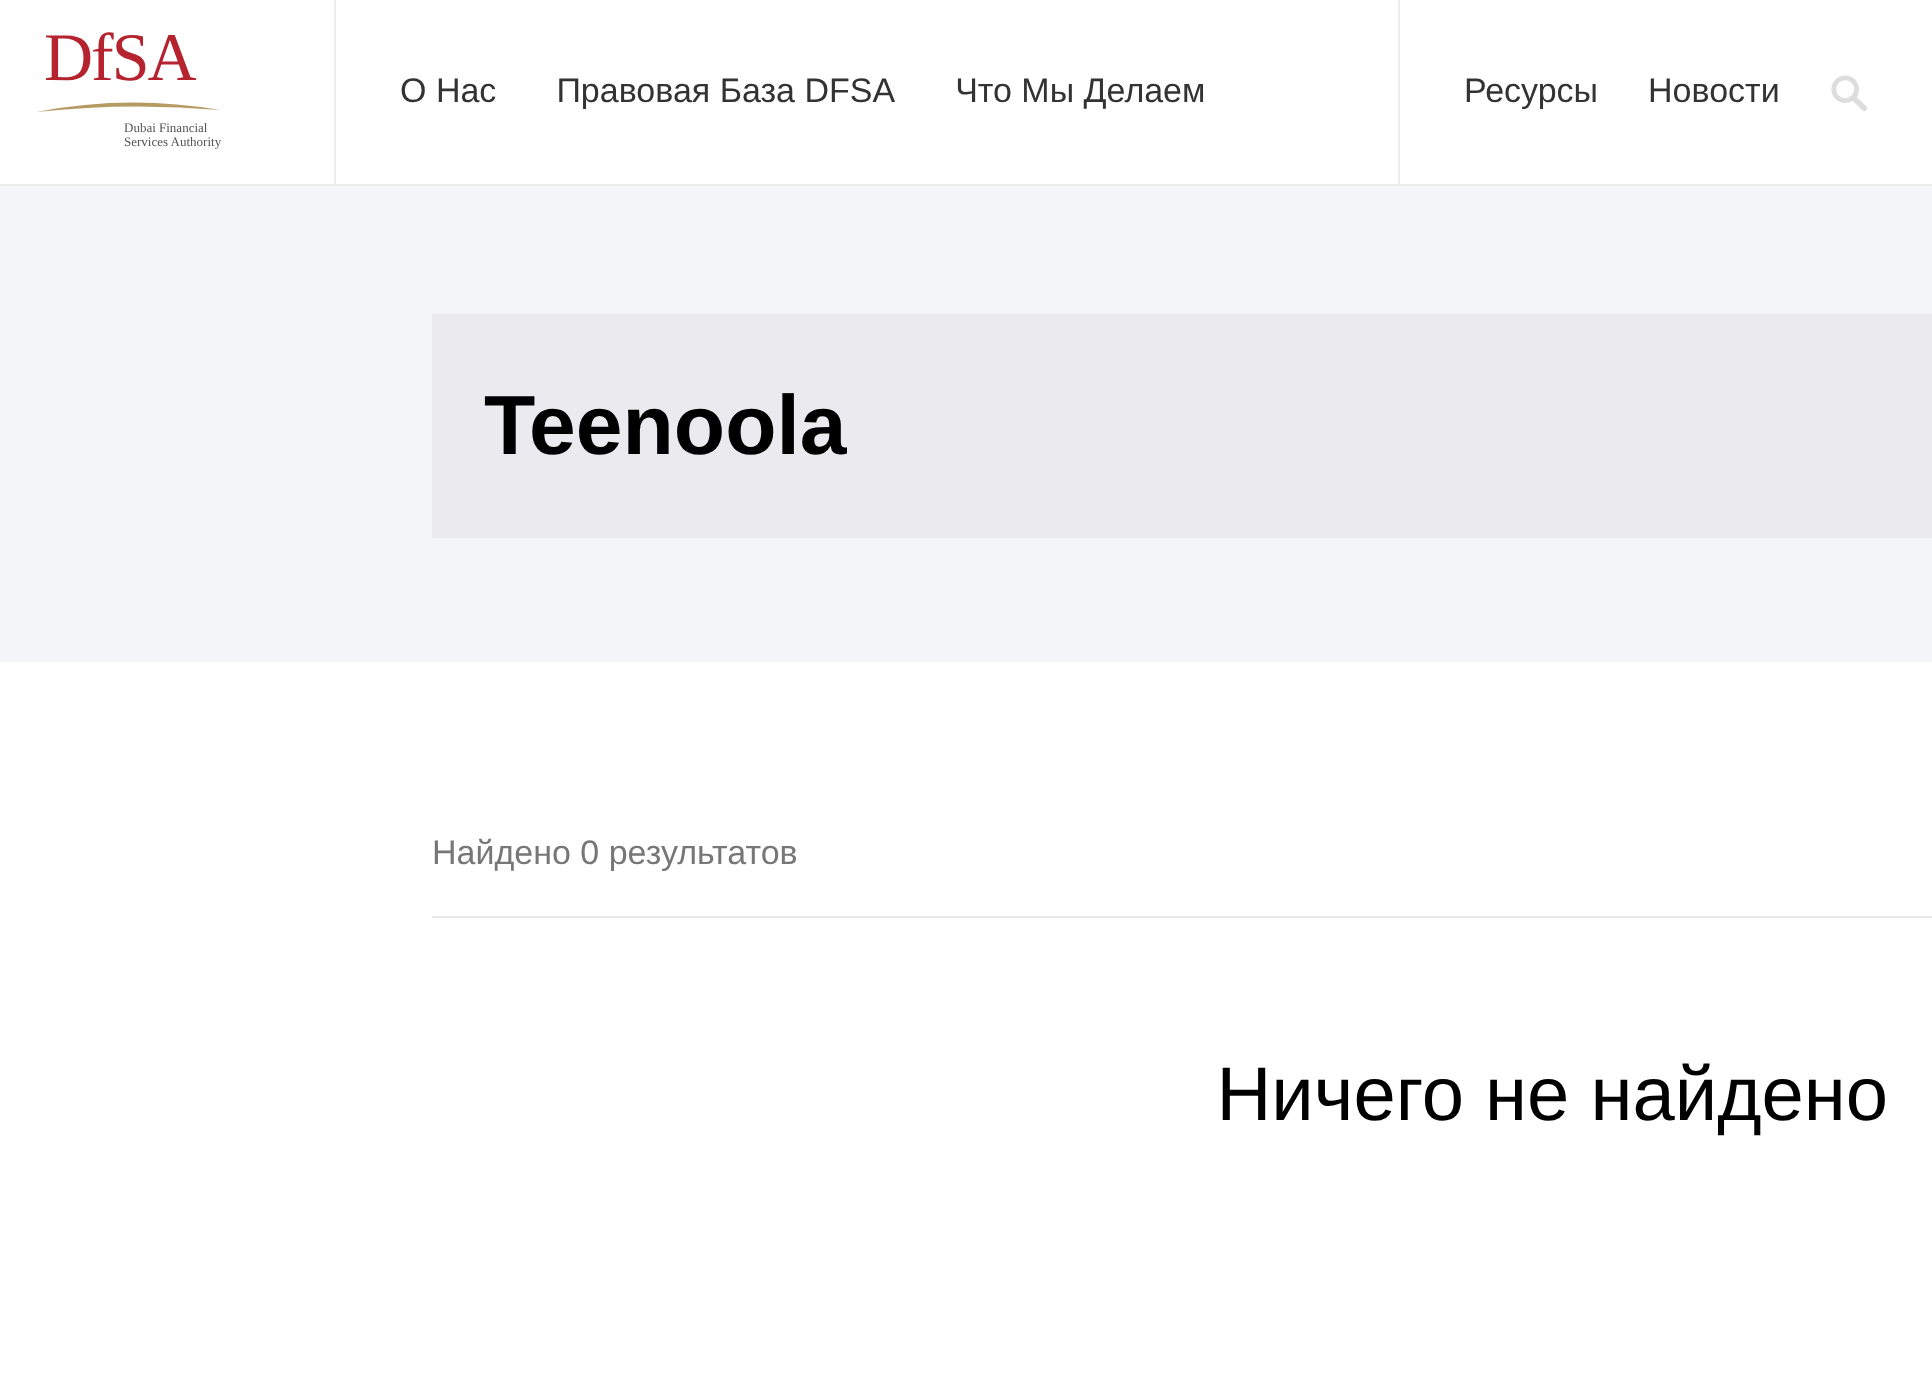 The height and width of the screenshot is (1382, 1932). Describe the element at coordinates (119, 60) in the screenshot. I see `logo-wordmark: DfSA` at that location.